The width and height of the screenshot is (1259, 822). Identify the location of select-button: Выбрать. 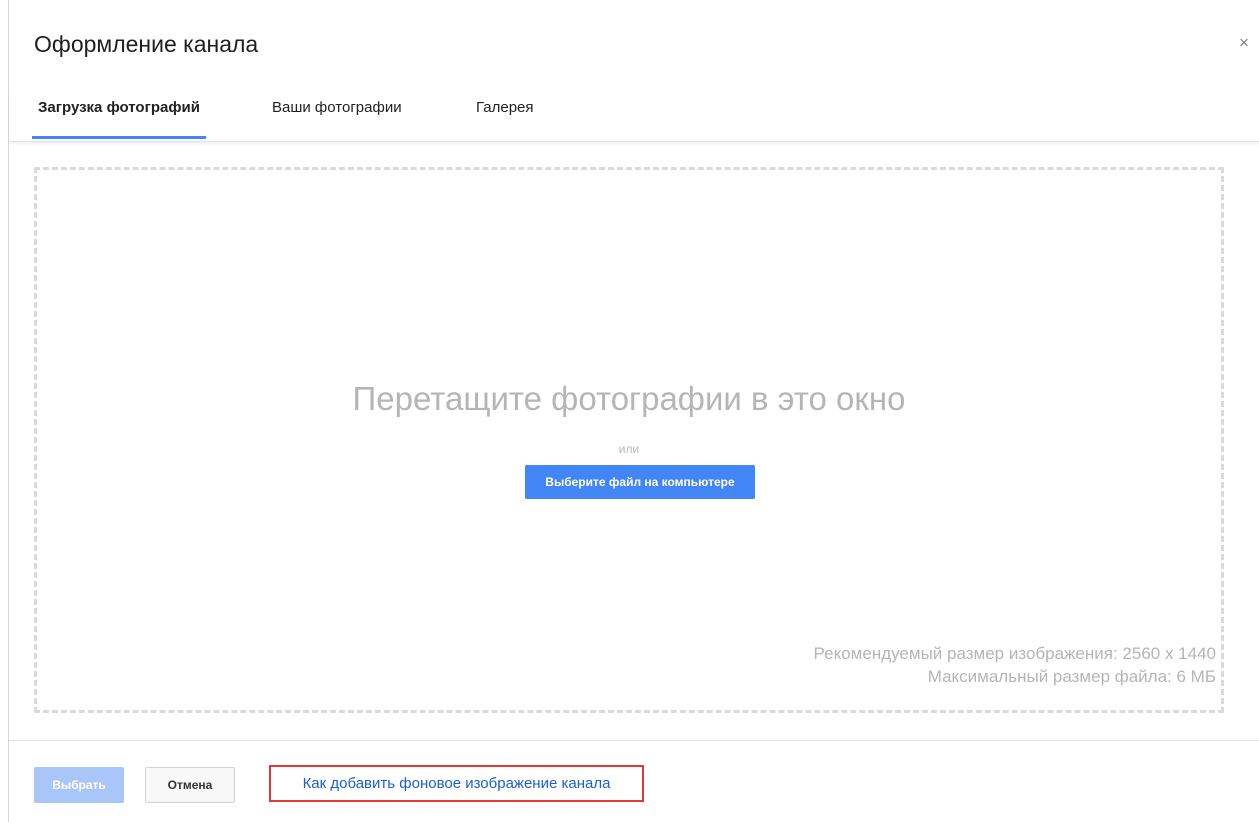
(79, 785).